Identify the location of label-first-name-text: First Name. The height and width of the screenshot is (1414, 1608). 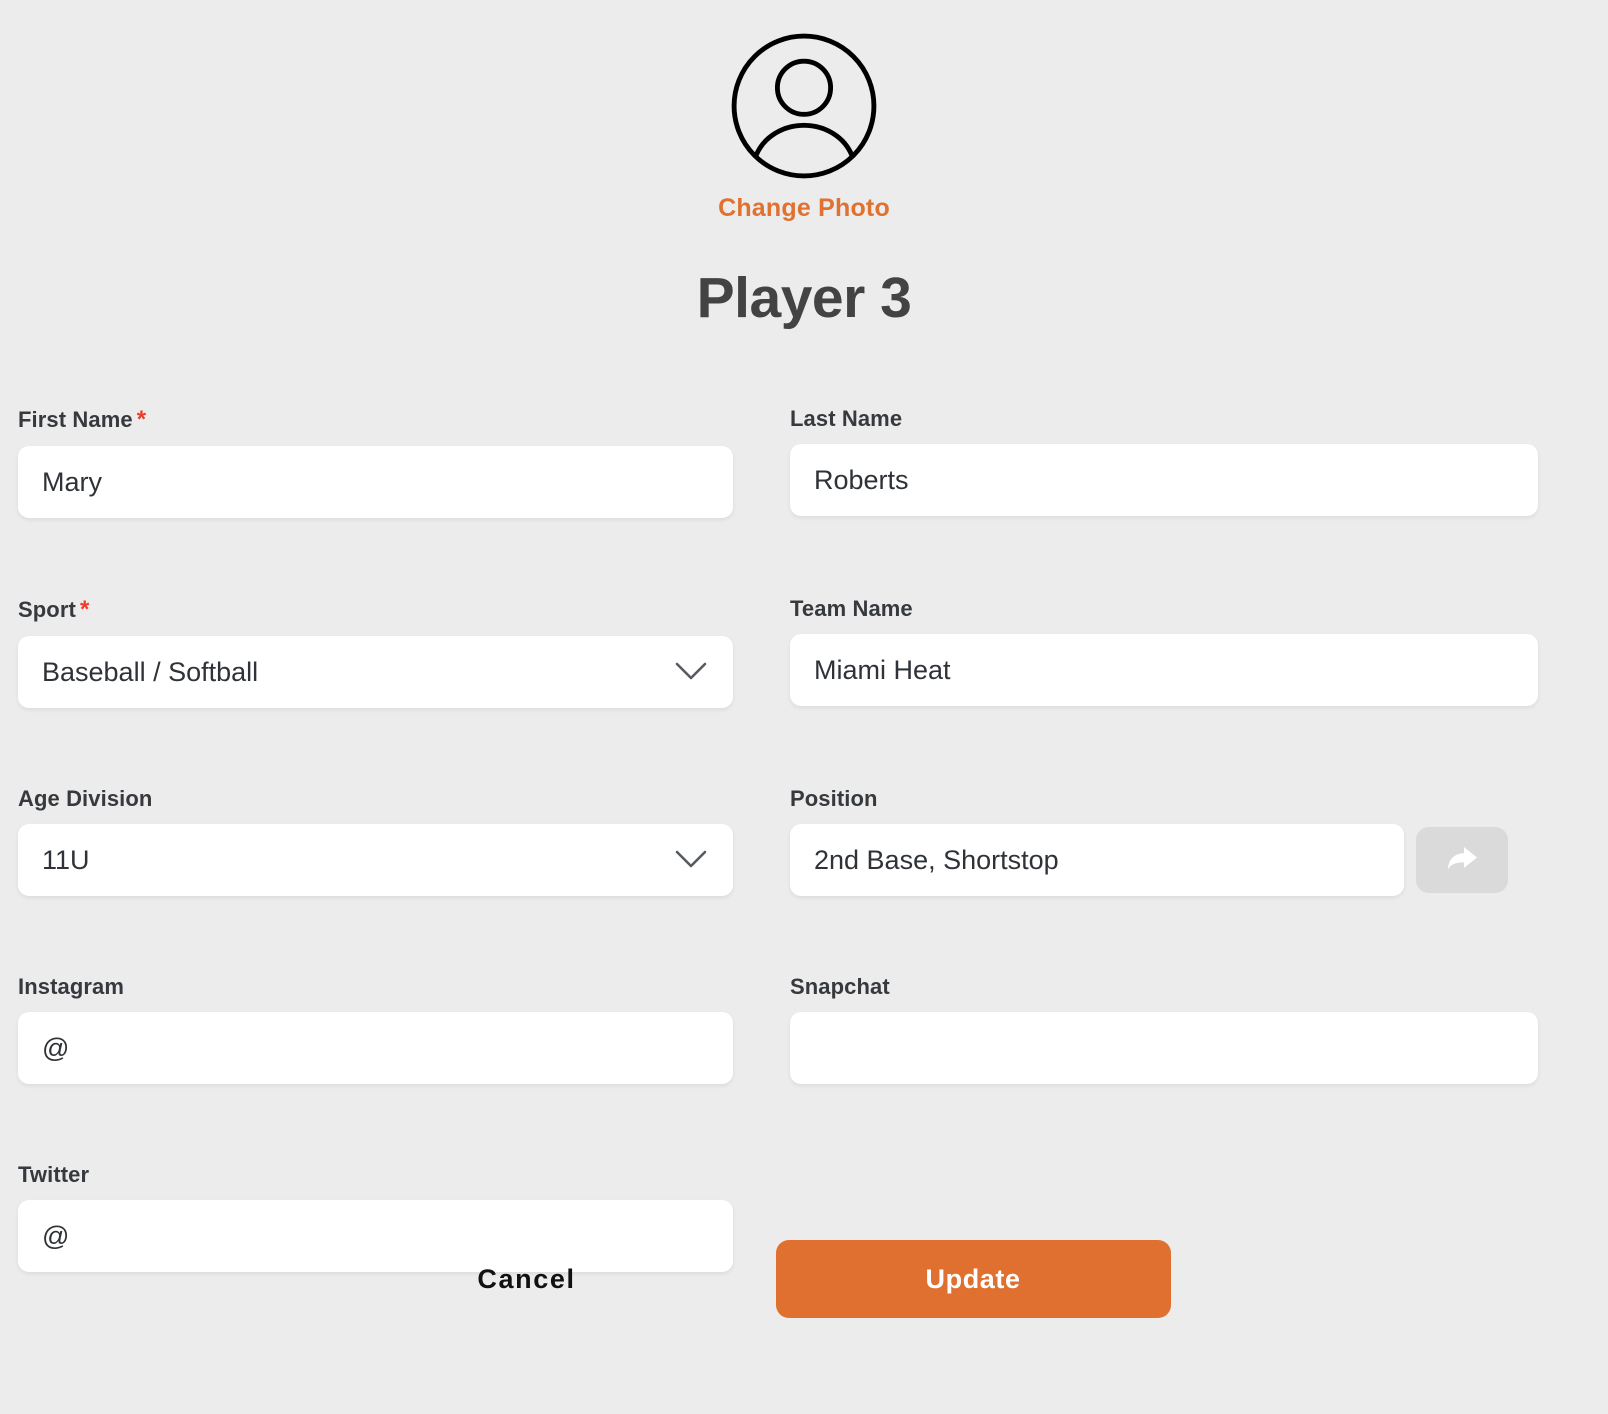
(75, 419).